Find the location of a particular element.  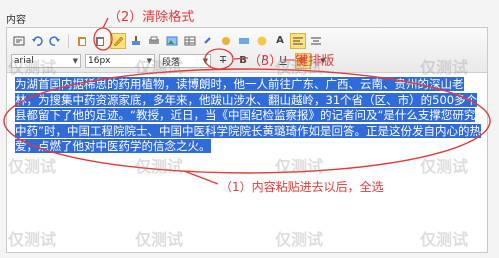

annotation-oval-one-click is located at coordinates (219, 59).